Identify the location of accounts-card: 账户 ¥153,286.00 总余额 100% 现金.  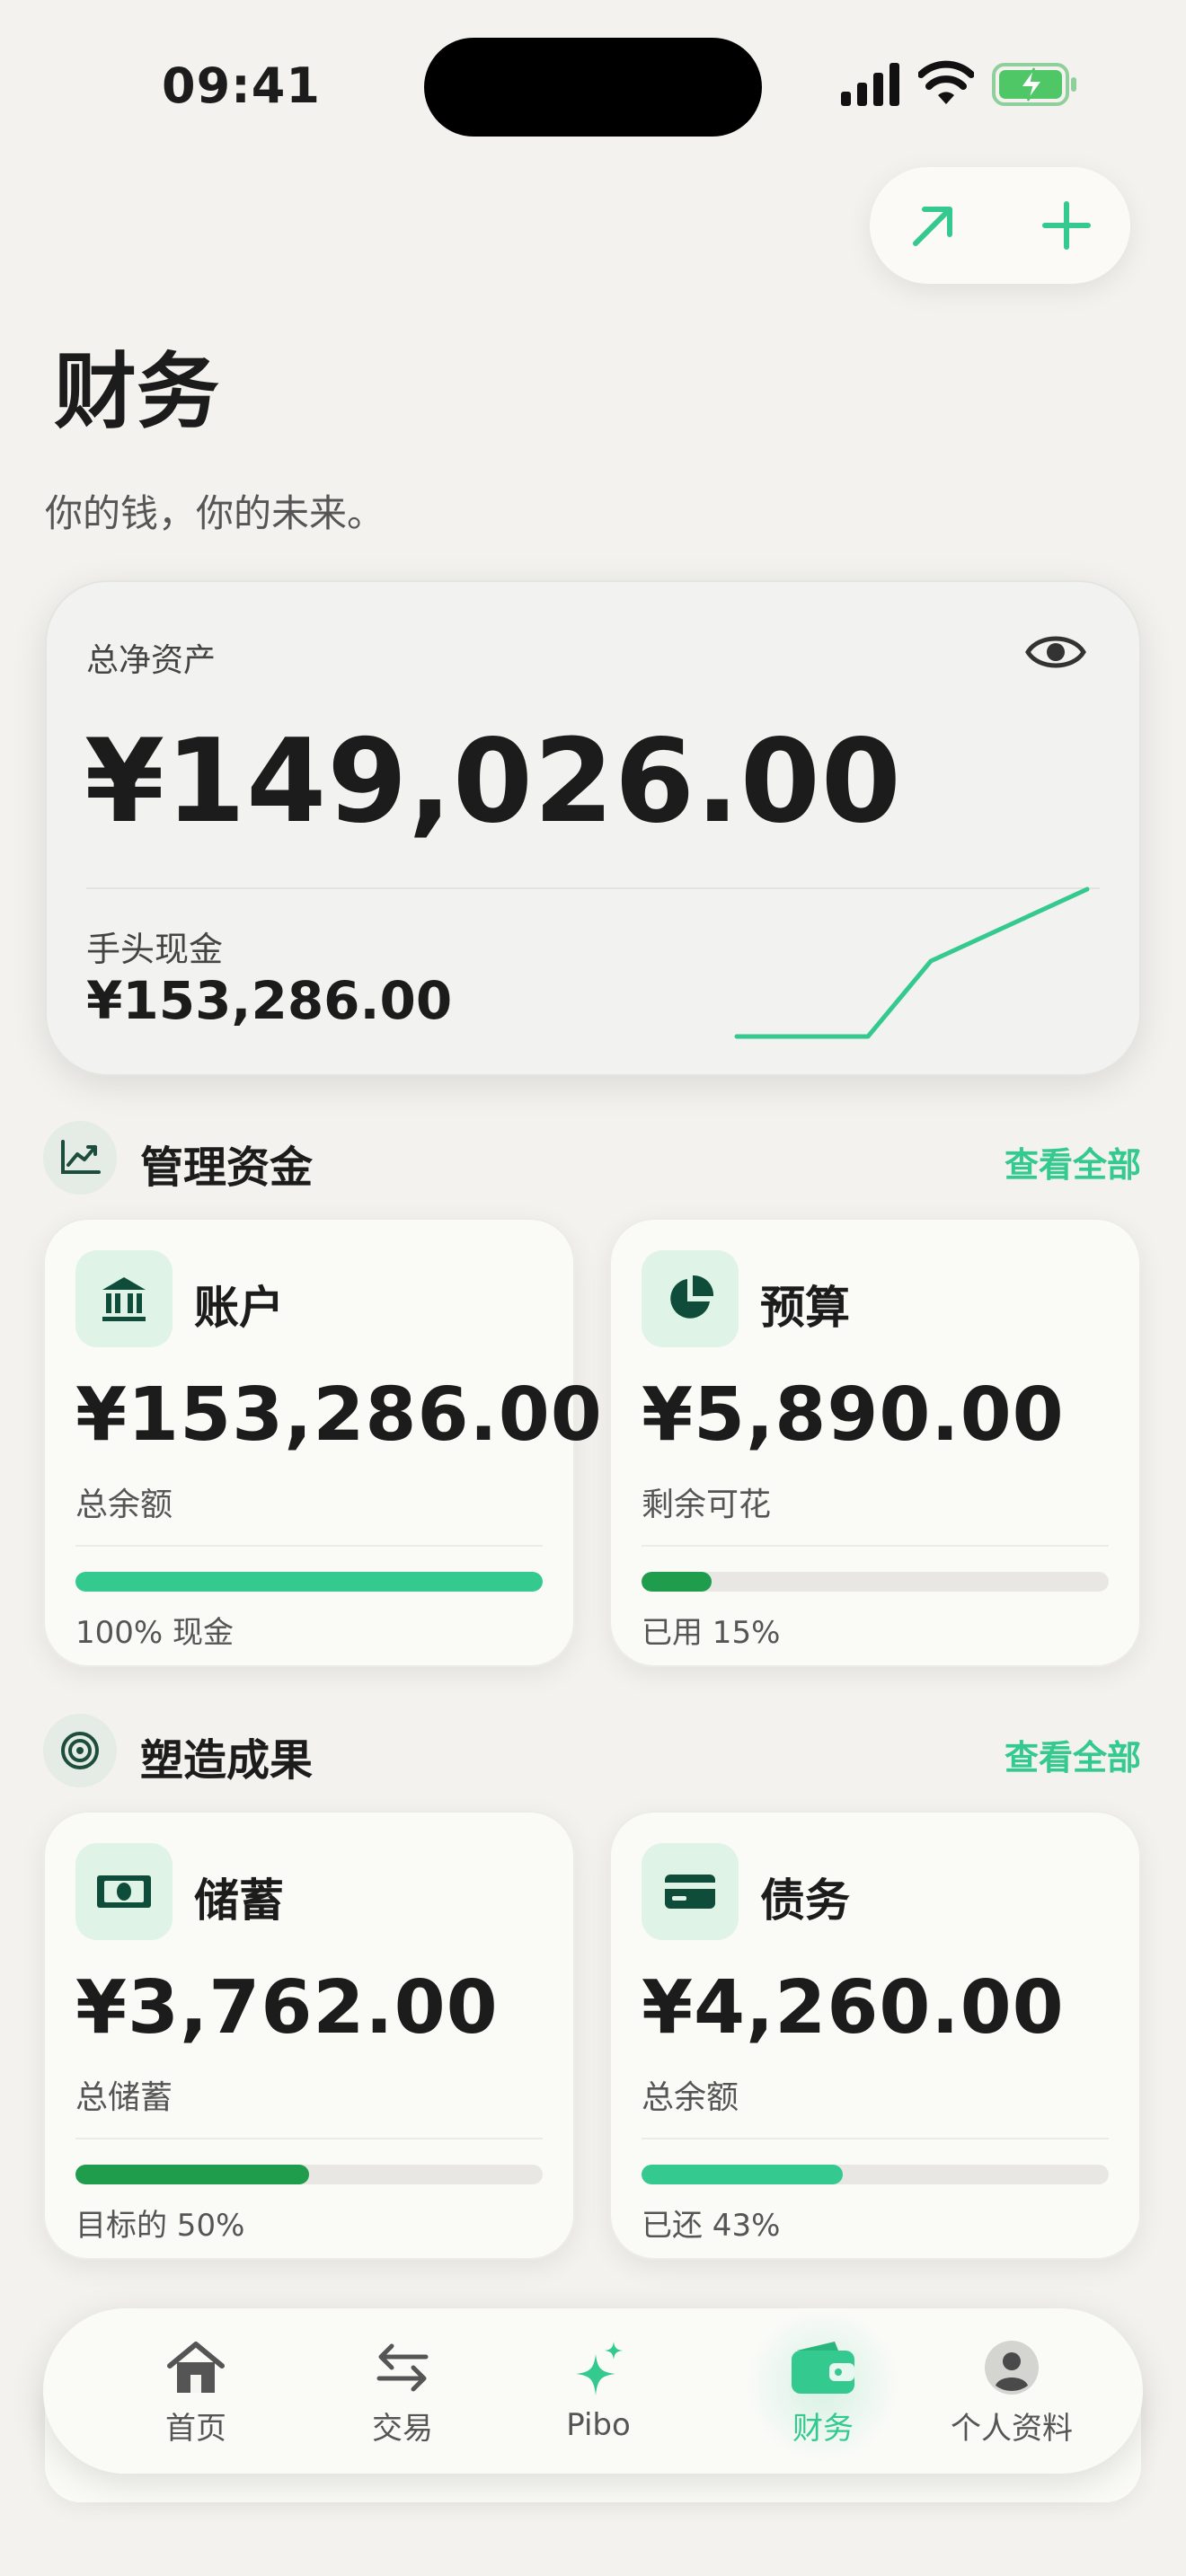
(322, 1442).